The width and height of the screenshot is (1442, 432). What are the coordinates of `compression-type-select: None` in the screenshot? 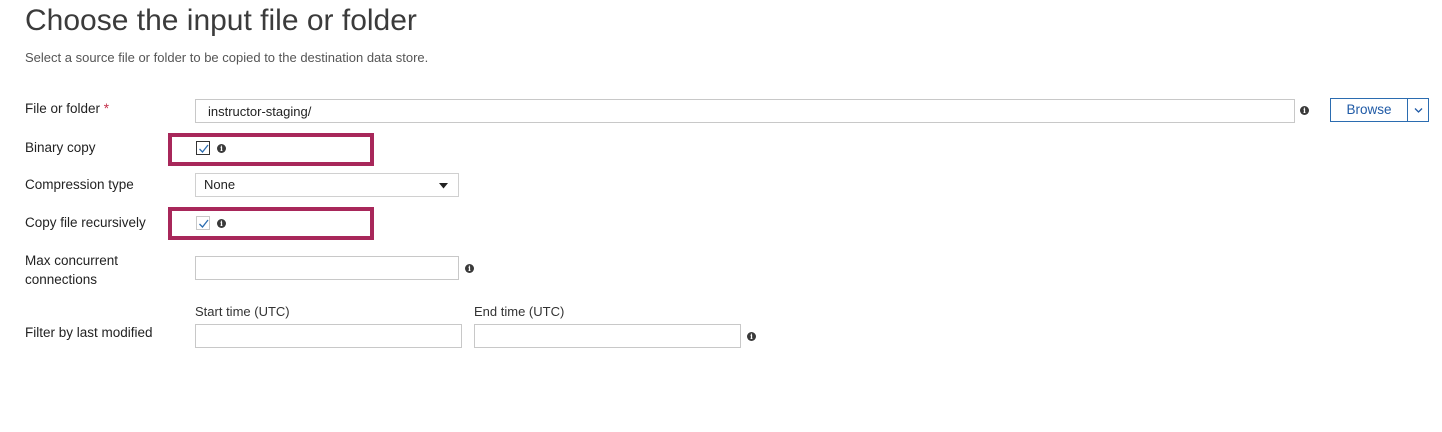 It's located at (327, 185).